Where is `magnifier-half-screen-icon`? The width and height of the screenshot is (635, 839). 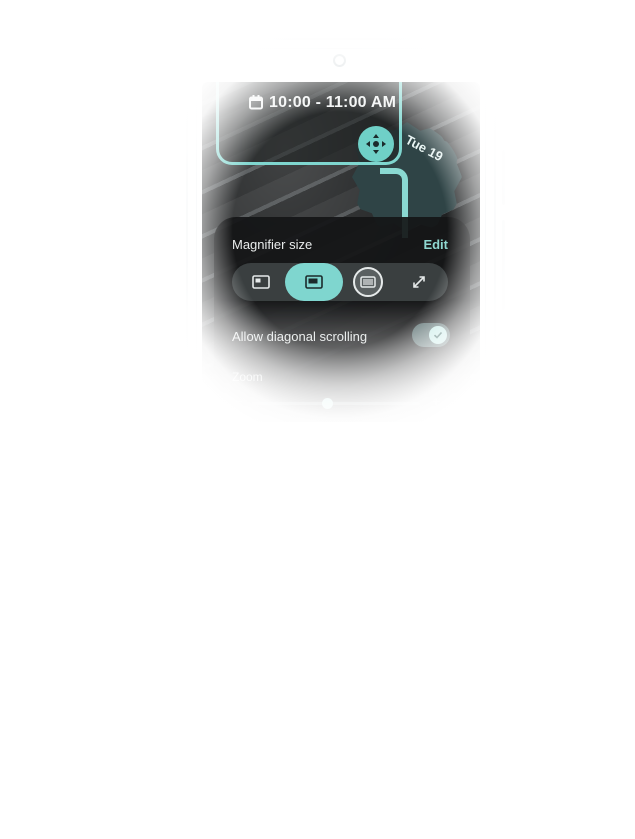
magnifier-half-screen-icon is located at coordinates (314, 282).